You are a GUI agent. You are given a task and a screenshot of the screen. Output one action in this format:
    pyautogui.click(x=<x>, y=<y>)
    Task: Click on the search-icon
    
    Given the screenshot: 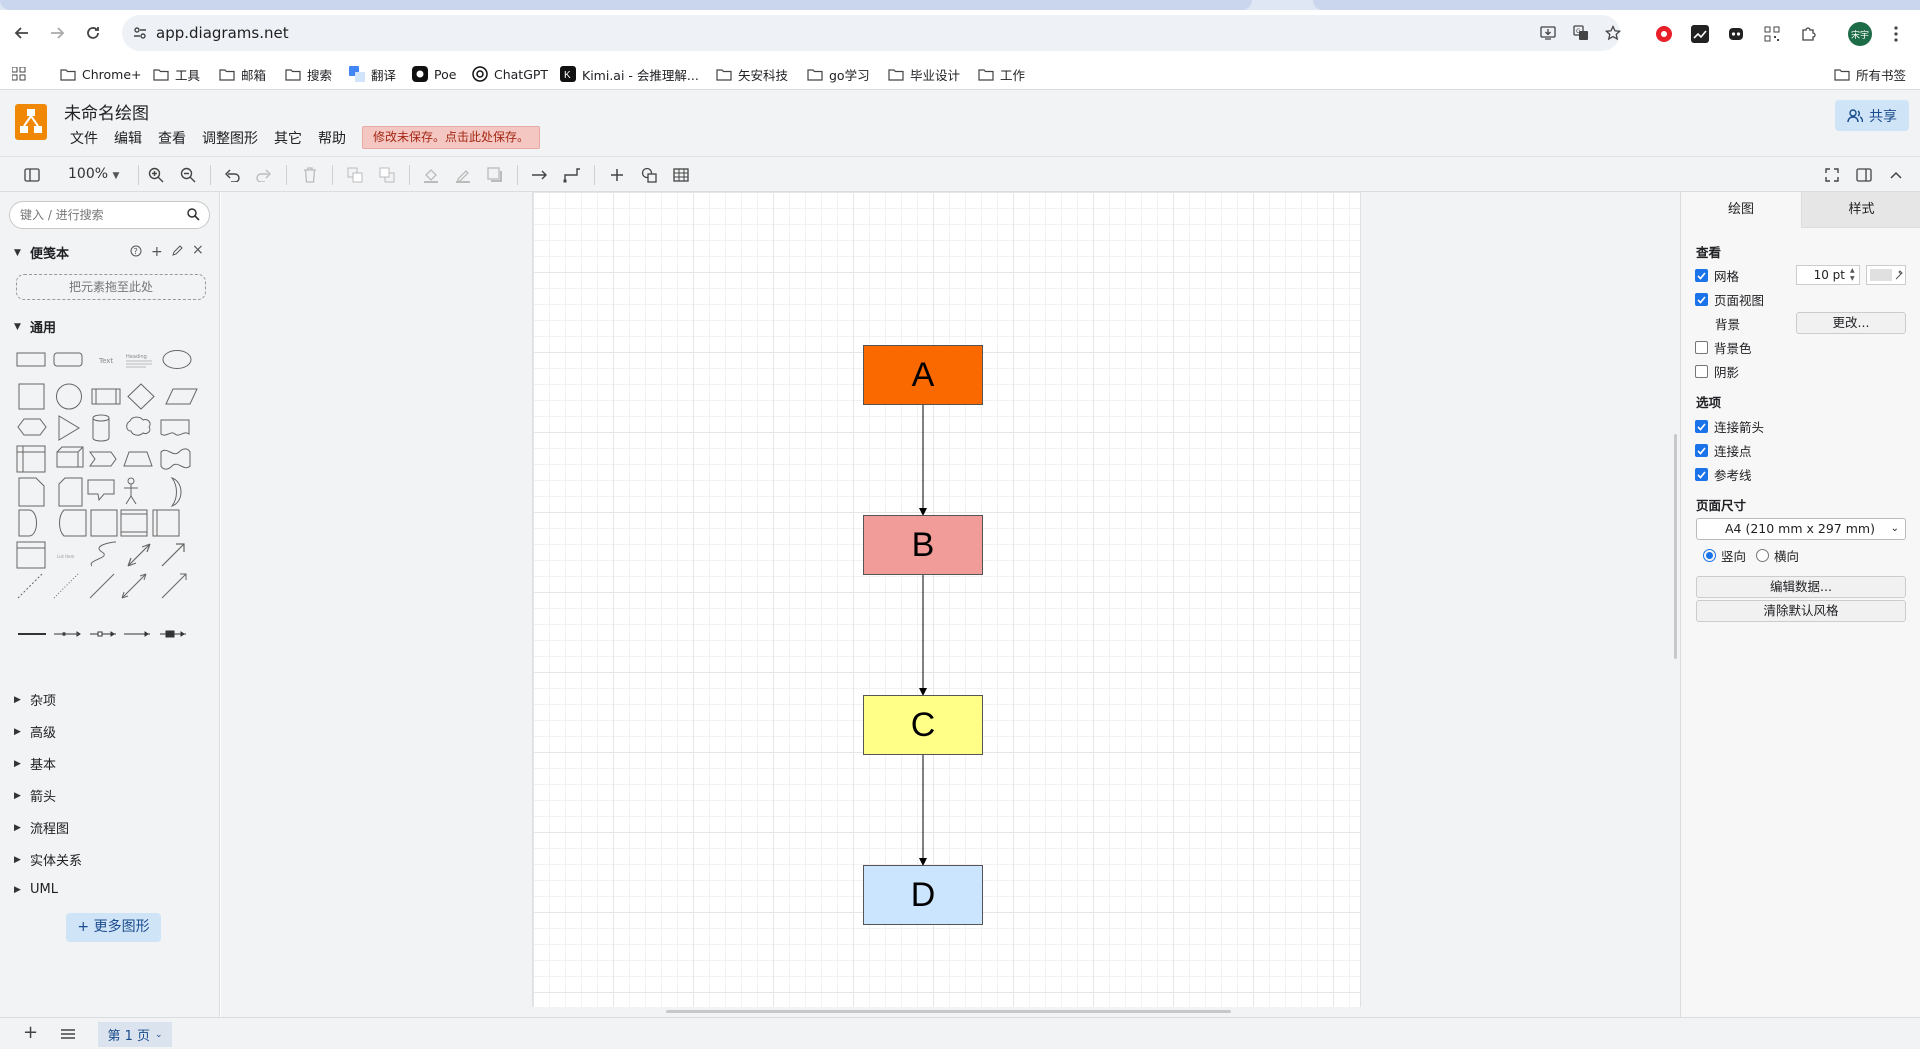 What is the action you would take?
    pyautogui.click(x=193, y=214)
    